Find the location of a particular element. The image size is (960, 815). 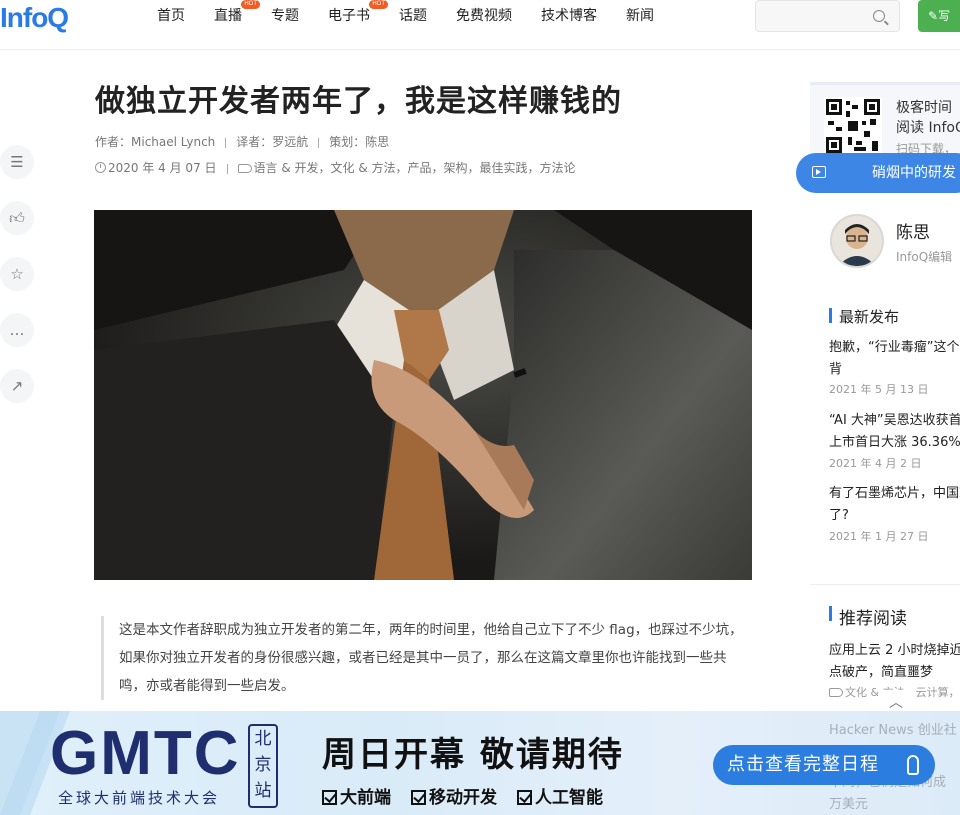

video-icon is located at coordinates (819, 172).